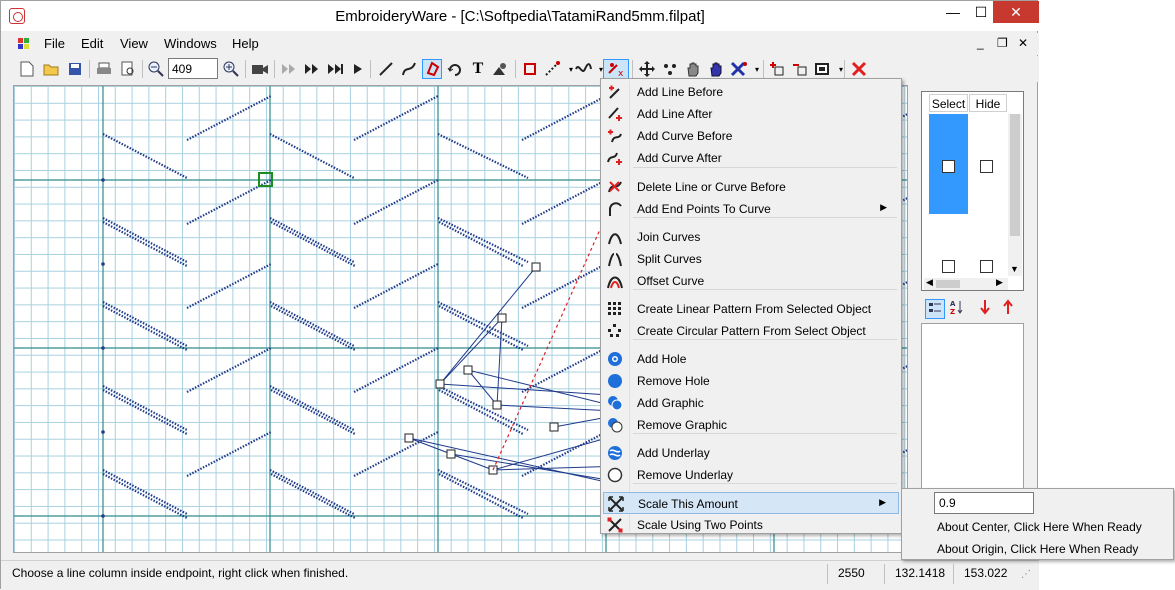  Describe the element at coordinates (751, 503) in the screenshot. I see `menu-item-scale-this-amount: Scale This Amount ▶` at that location.